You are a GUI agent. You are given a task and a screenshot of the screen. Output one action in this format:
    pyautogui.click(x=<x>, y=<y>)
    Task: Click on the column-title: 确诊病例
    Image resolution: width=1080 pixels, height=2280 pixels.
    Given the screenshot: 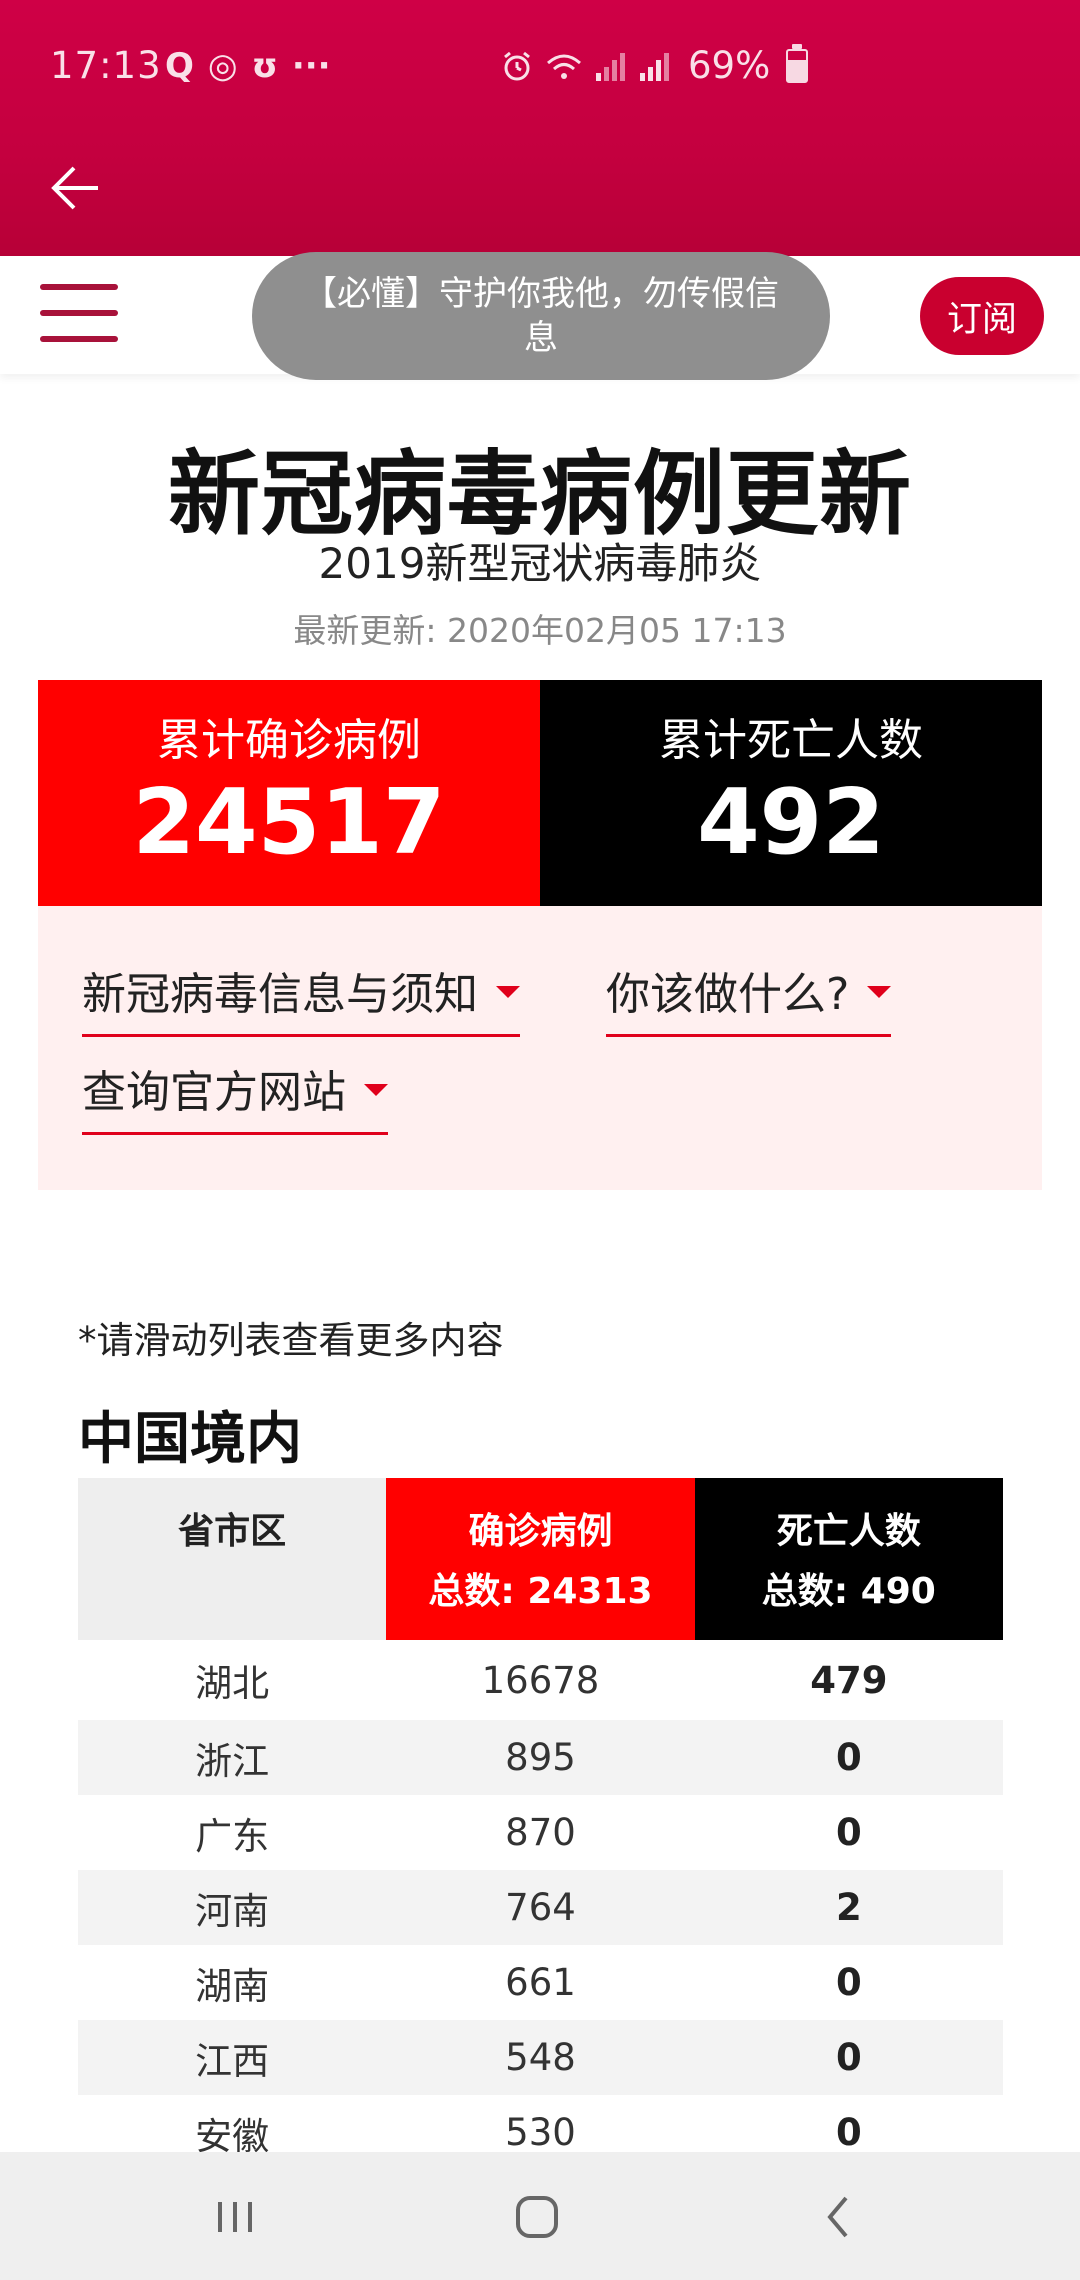 What is the action you would take?
    pyautogui.click(x=540, y=1531)
    